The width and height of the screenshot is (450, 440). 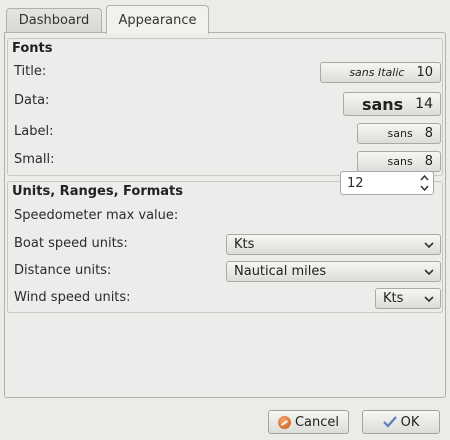 I want to click on data-font-size: 14, so click(x=424, y=104).